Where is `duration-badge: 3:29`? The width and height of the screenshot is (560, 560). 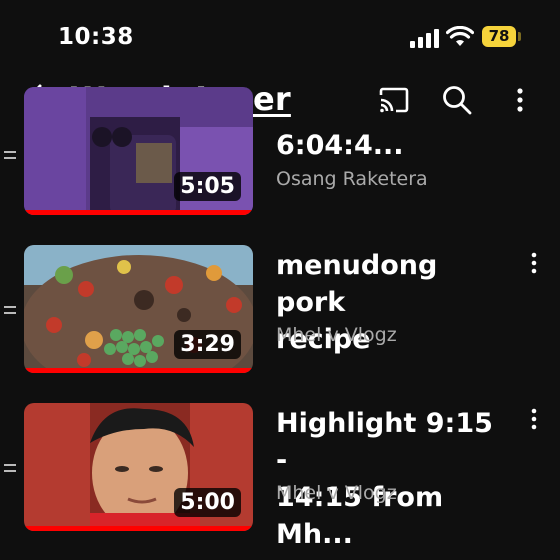 duration-badge: 3:29 is located at coordinates (207, 344).